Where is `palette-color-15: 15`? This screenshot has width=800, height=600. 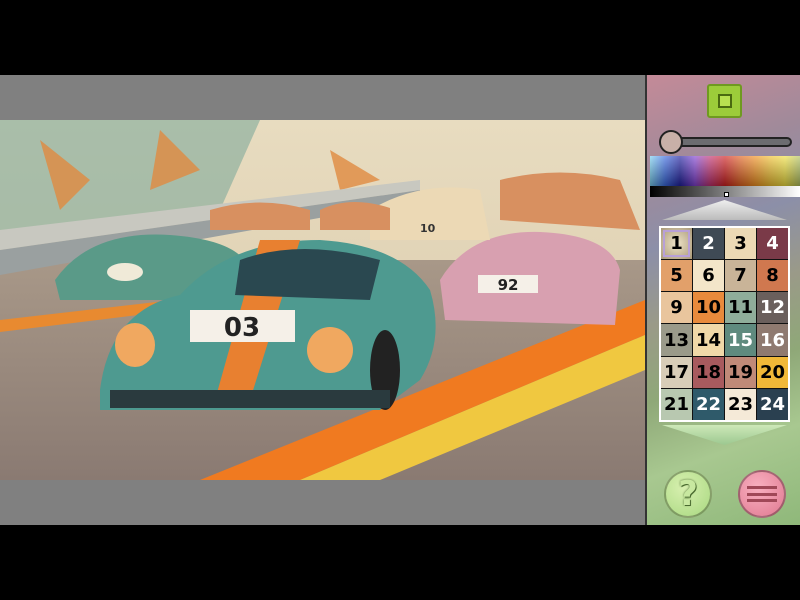 palette-color-15: 15 is located at coordinates (740, 340).